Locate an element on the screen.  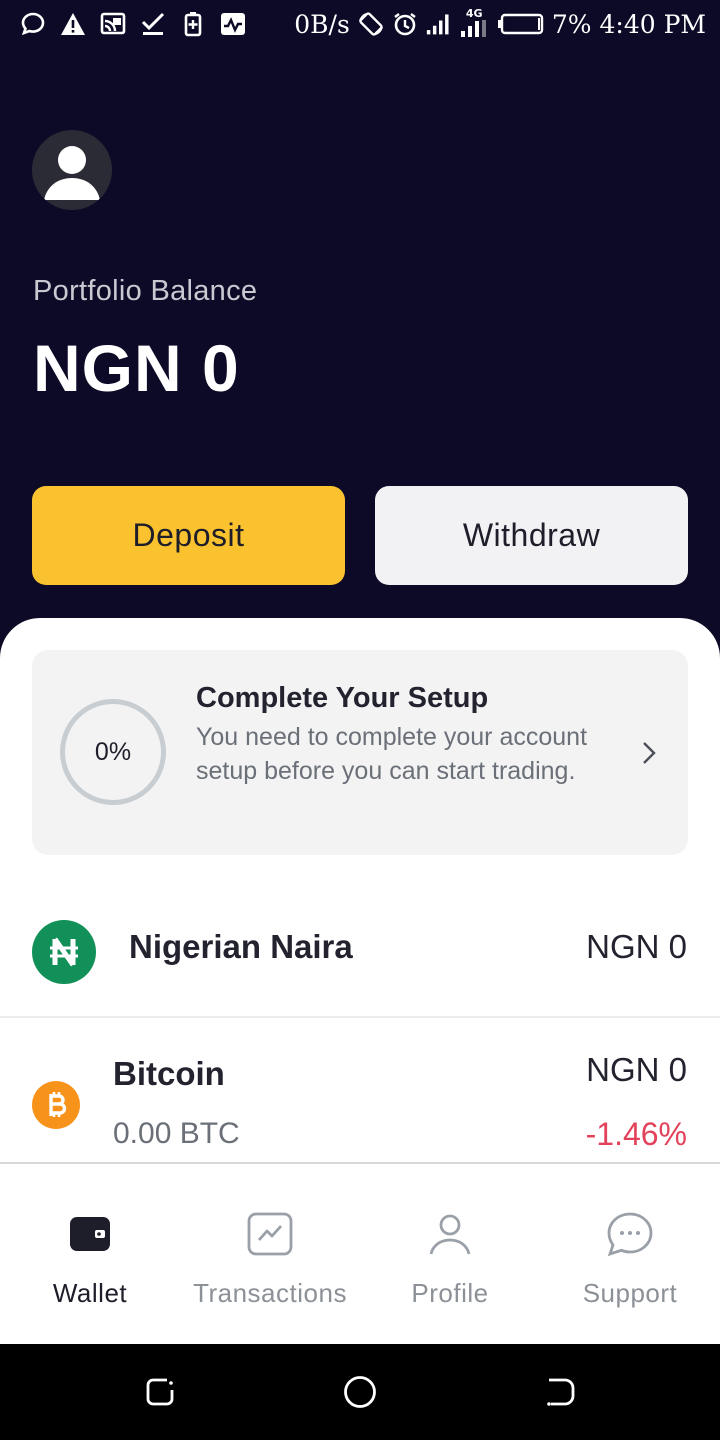
alarm-icon is located at coordinates (405, 24).